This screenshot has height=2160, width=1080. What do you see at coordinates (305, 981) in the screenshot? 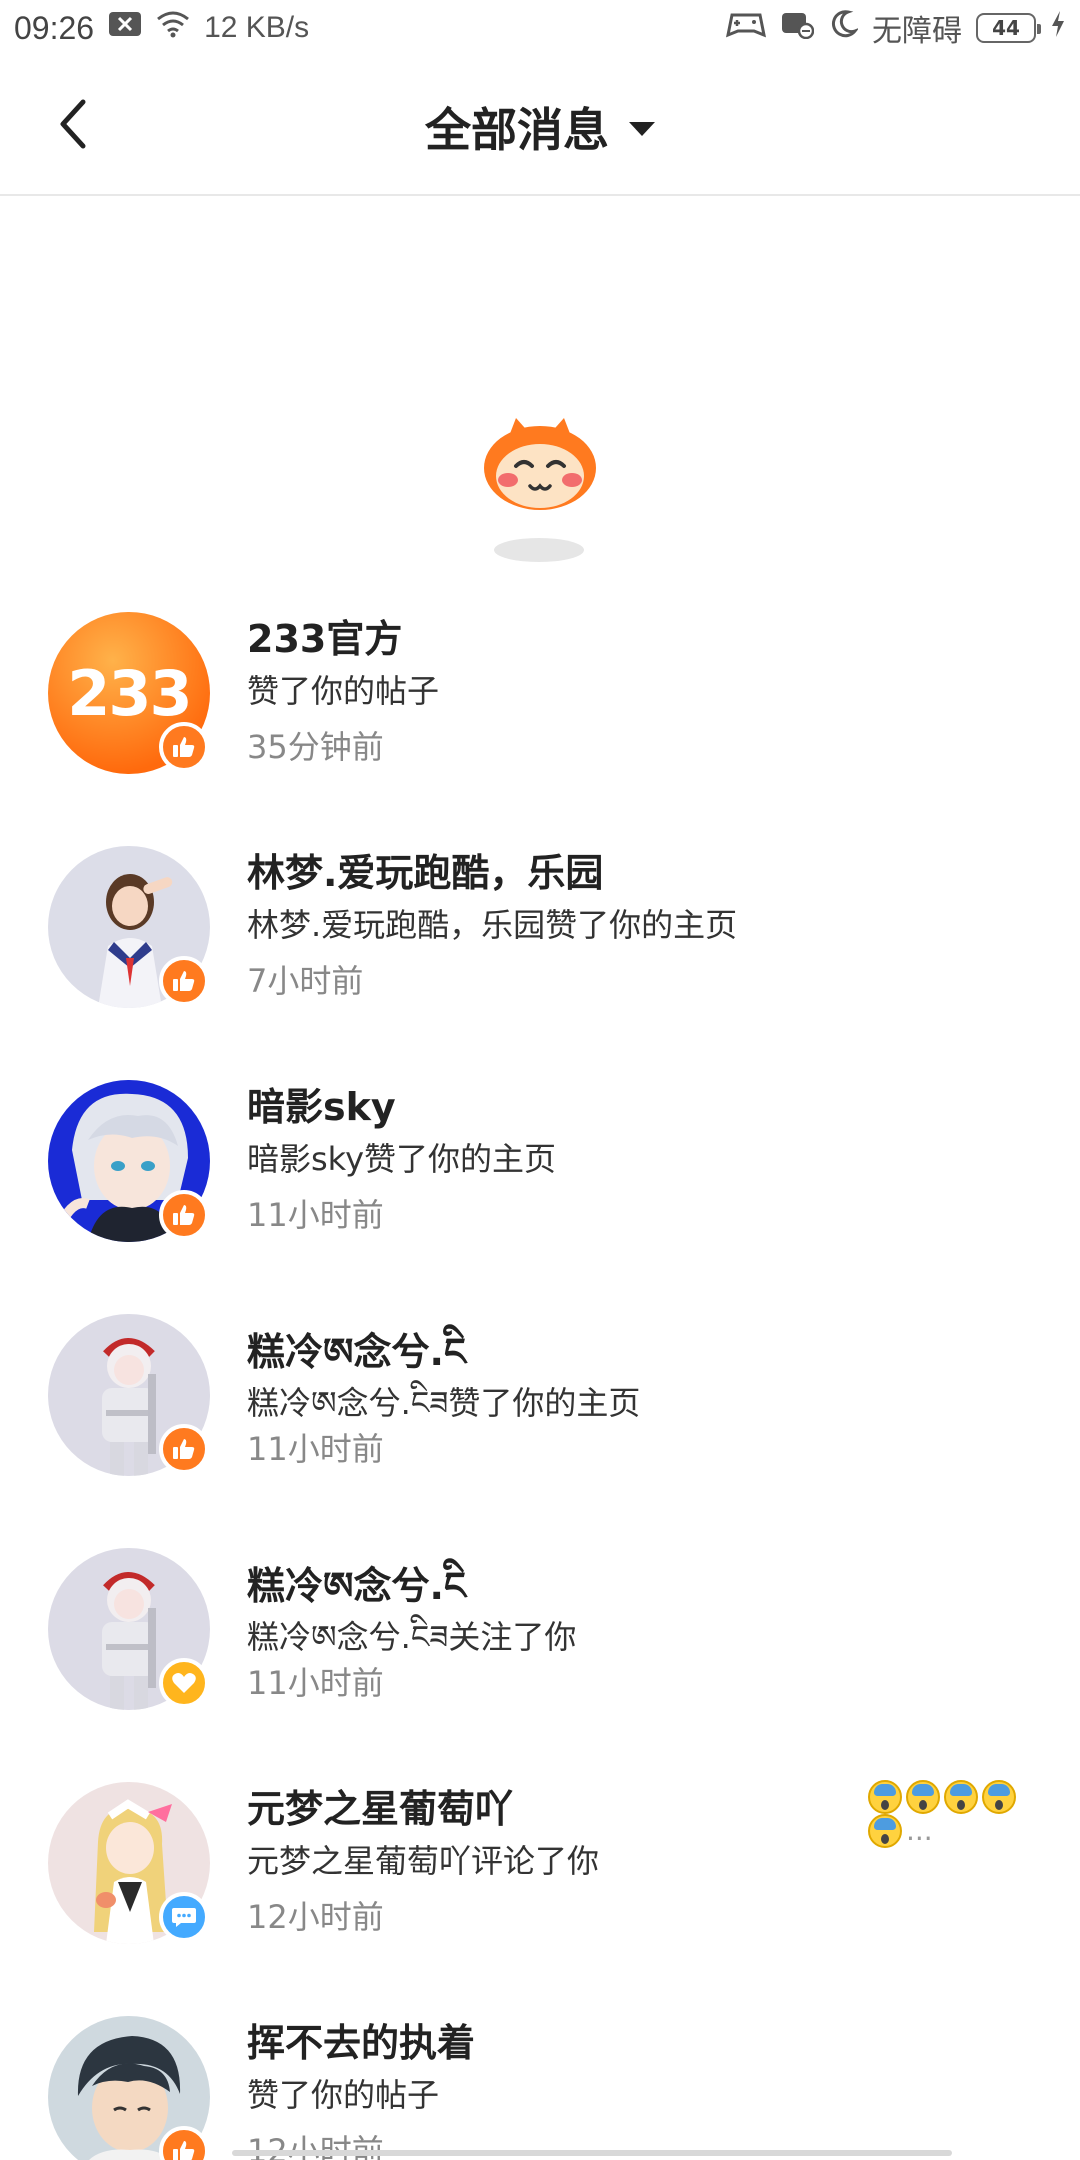
I see `message-time: 7小时前` at bounding box center [305, 981].